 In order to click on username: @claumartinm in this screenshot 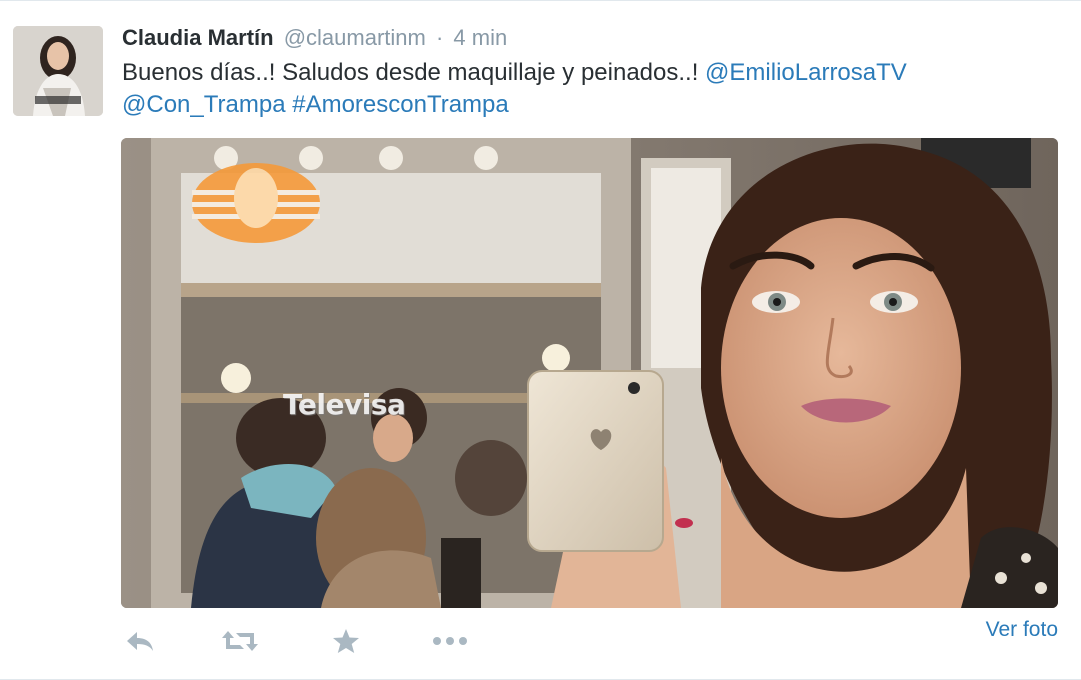, I will do `click(355, 37)`.